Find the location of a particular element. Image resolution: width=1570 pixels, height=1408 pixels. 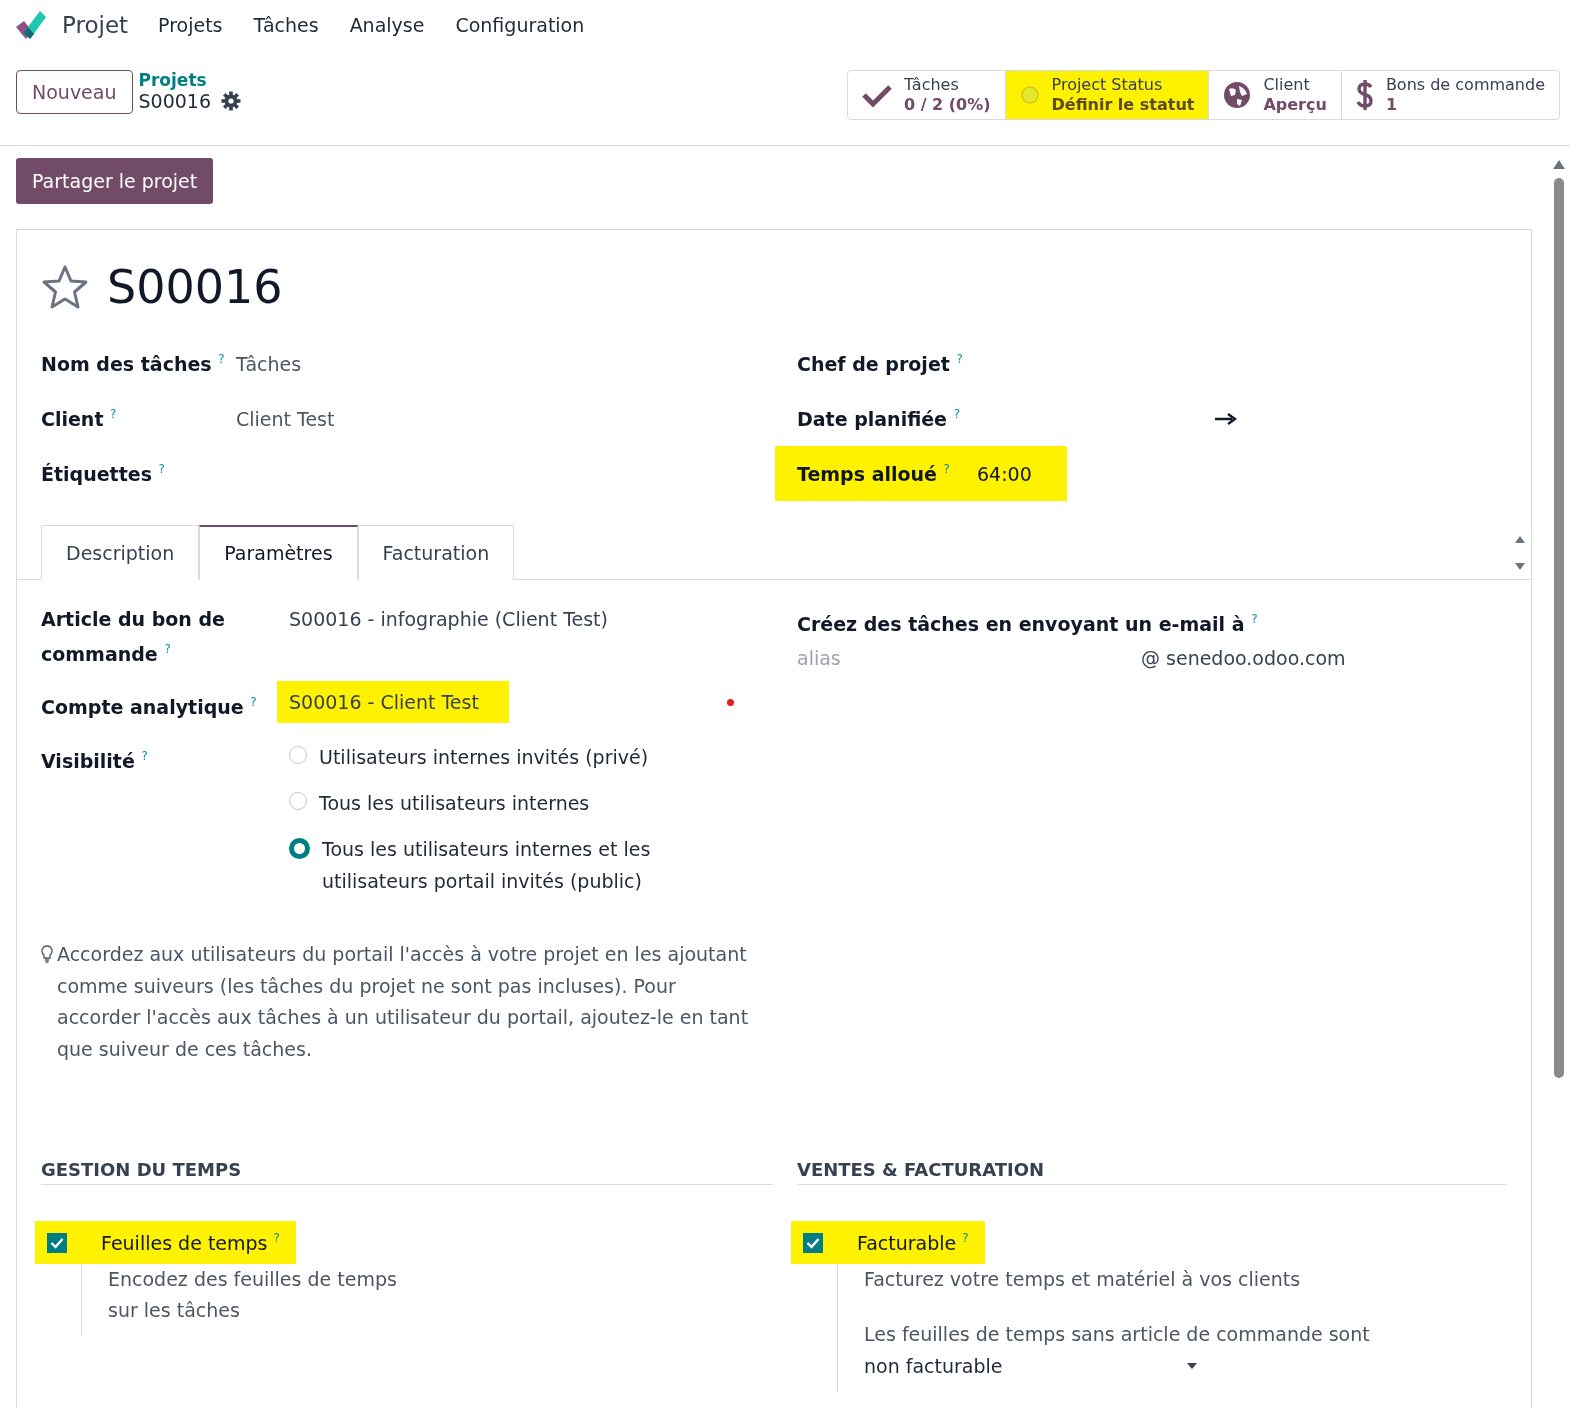

lightbulb-icon is located at coordinates (47, 954).